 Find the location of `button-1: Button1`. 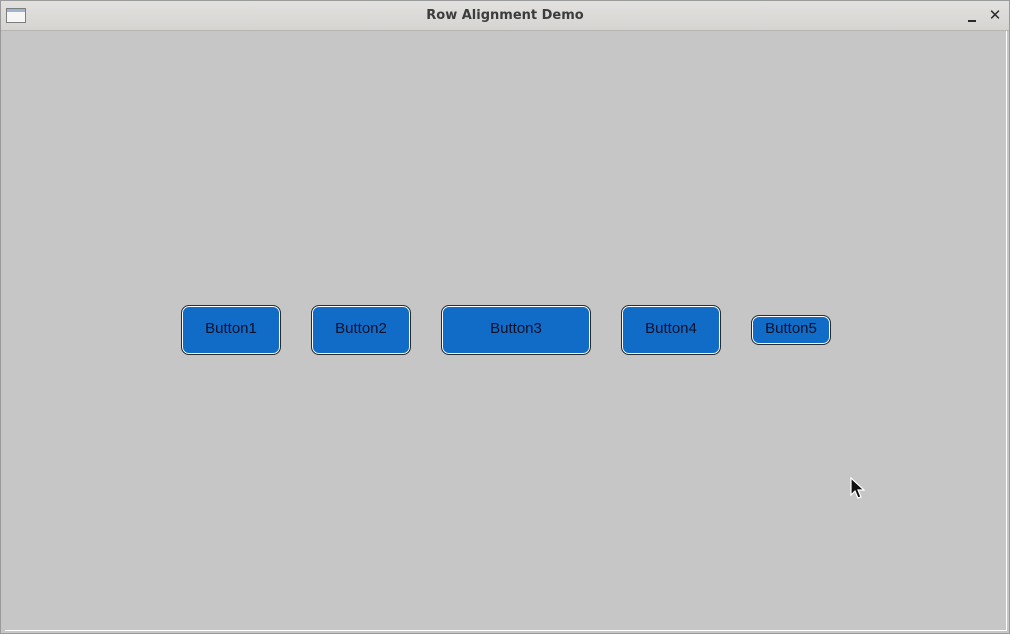

button-1: Button1 is located at coordinates (231, 330).